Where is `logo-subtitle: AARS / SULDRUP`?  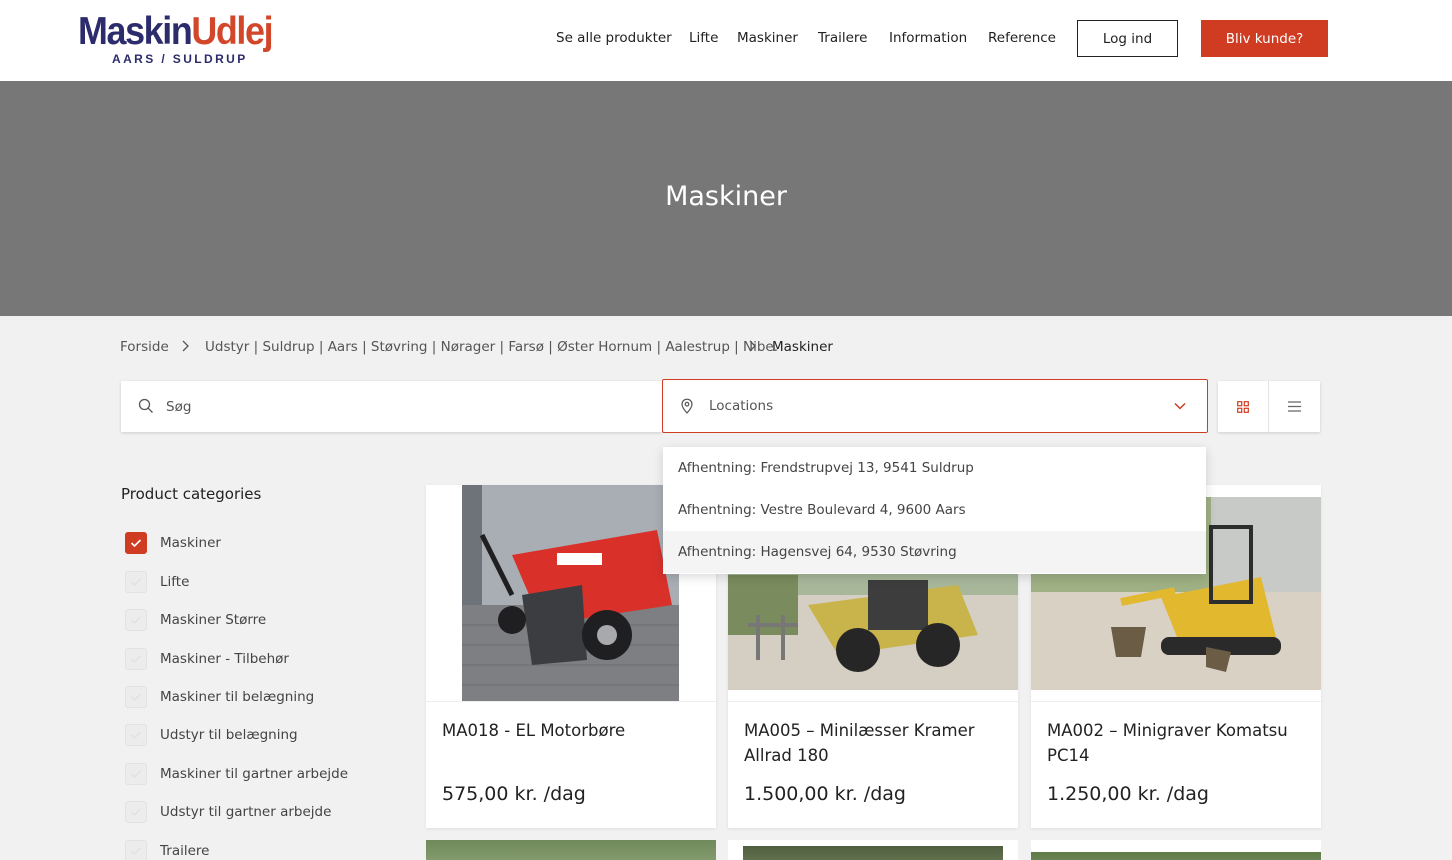
logo-subtitle: AARS / SULDRUP is located at coordinates (180, 59).